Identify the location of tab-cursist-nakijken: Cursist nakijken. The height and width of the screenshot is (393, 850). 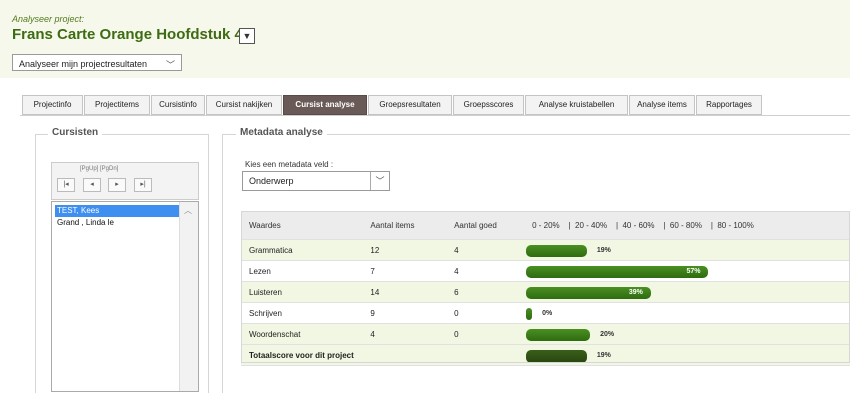
(244, 105).